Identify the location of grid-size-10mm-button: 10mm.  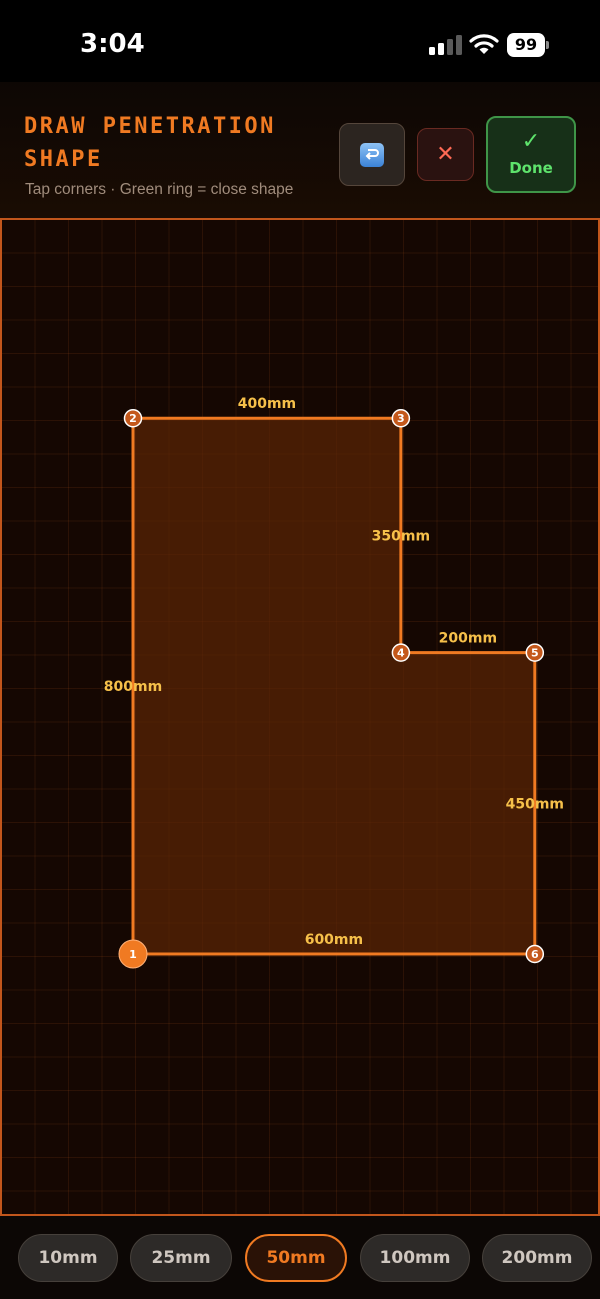
(68, 1258).